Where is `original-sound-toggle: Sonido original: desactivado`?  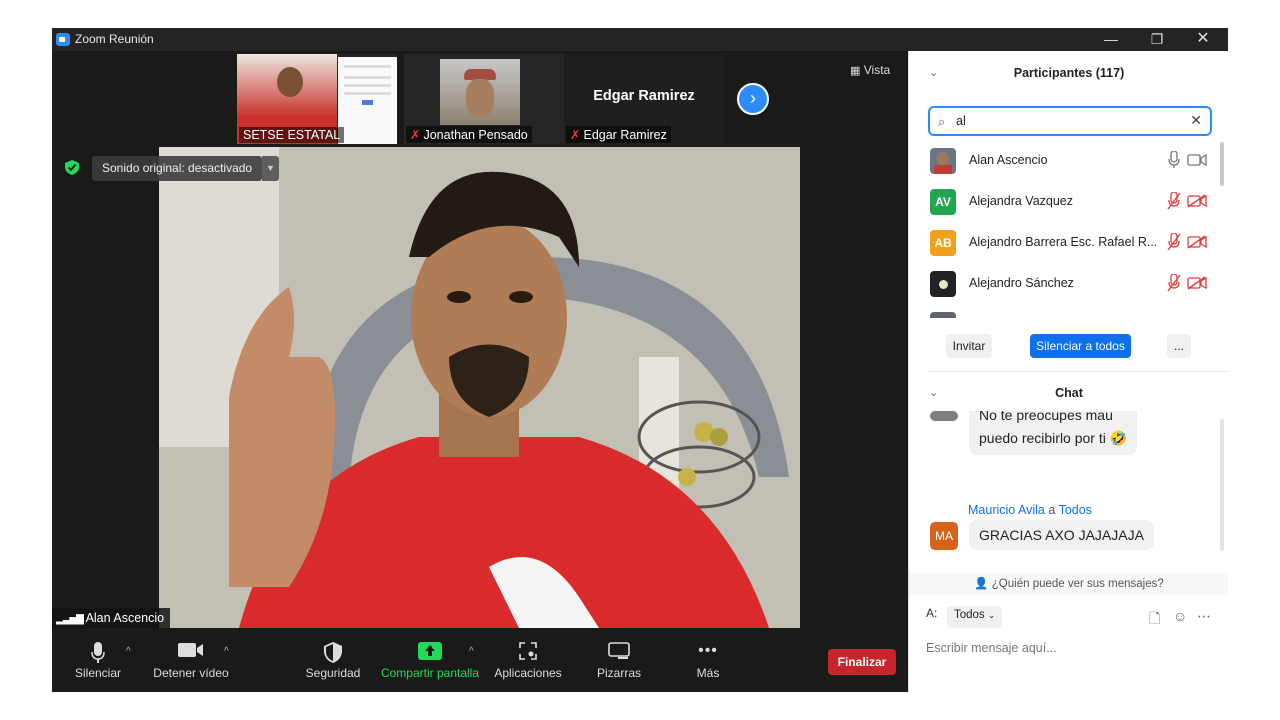 original-sound-toggle: Sonido original: desactivado is located at coordinates (177, 168).